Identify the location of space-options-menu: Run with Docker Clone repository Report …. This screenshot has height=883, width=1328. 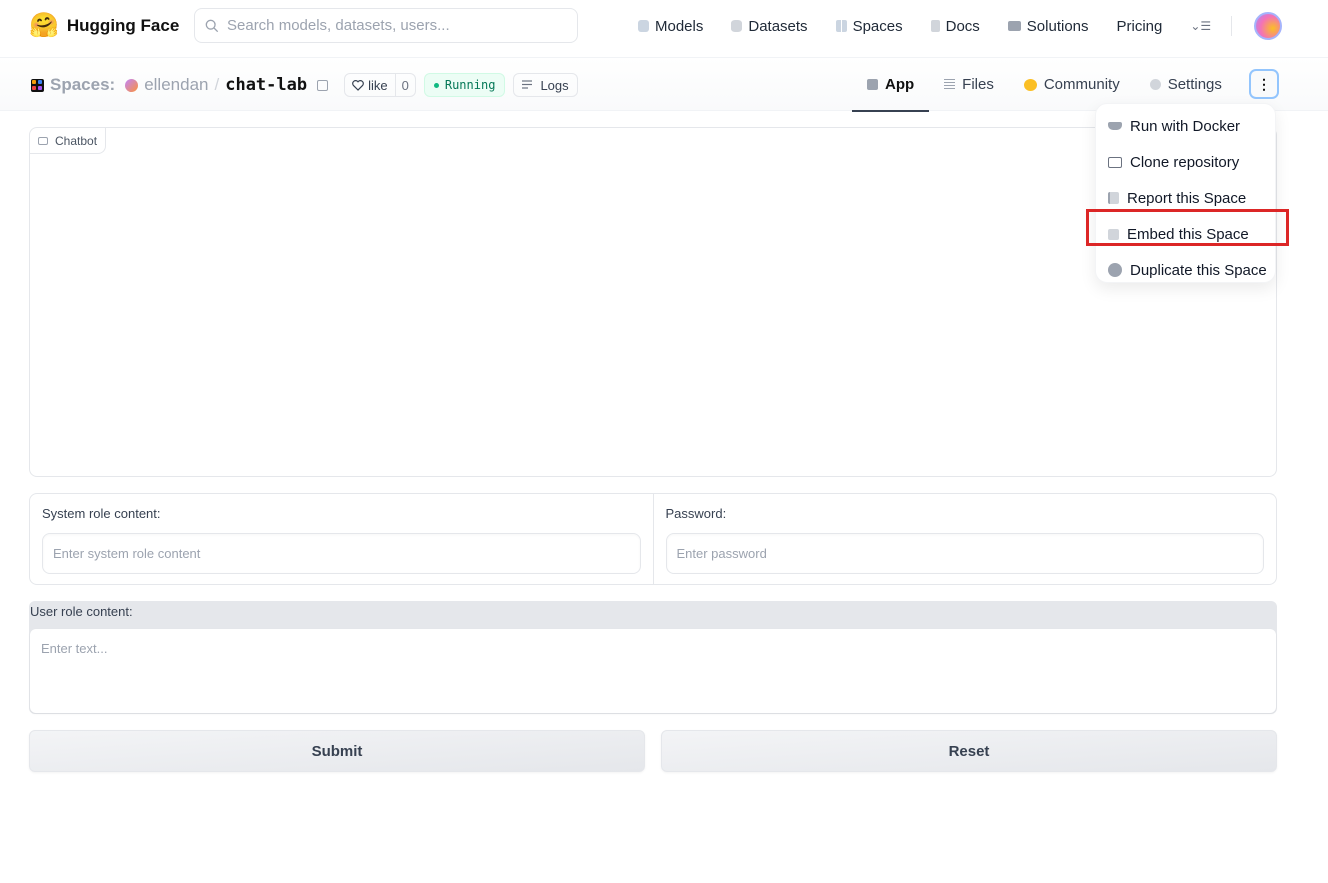
(1185, 193).